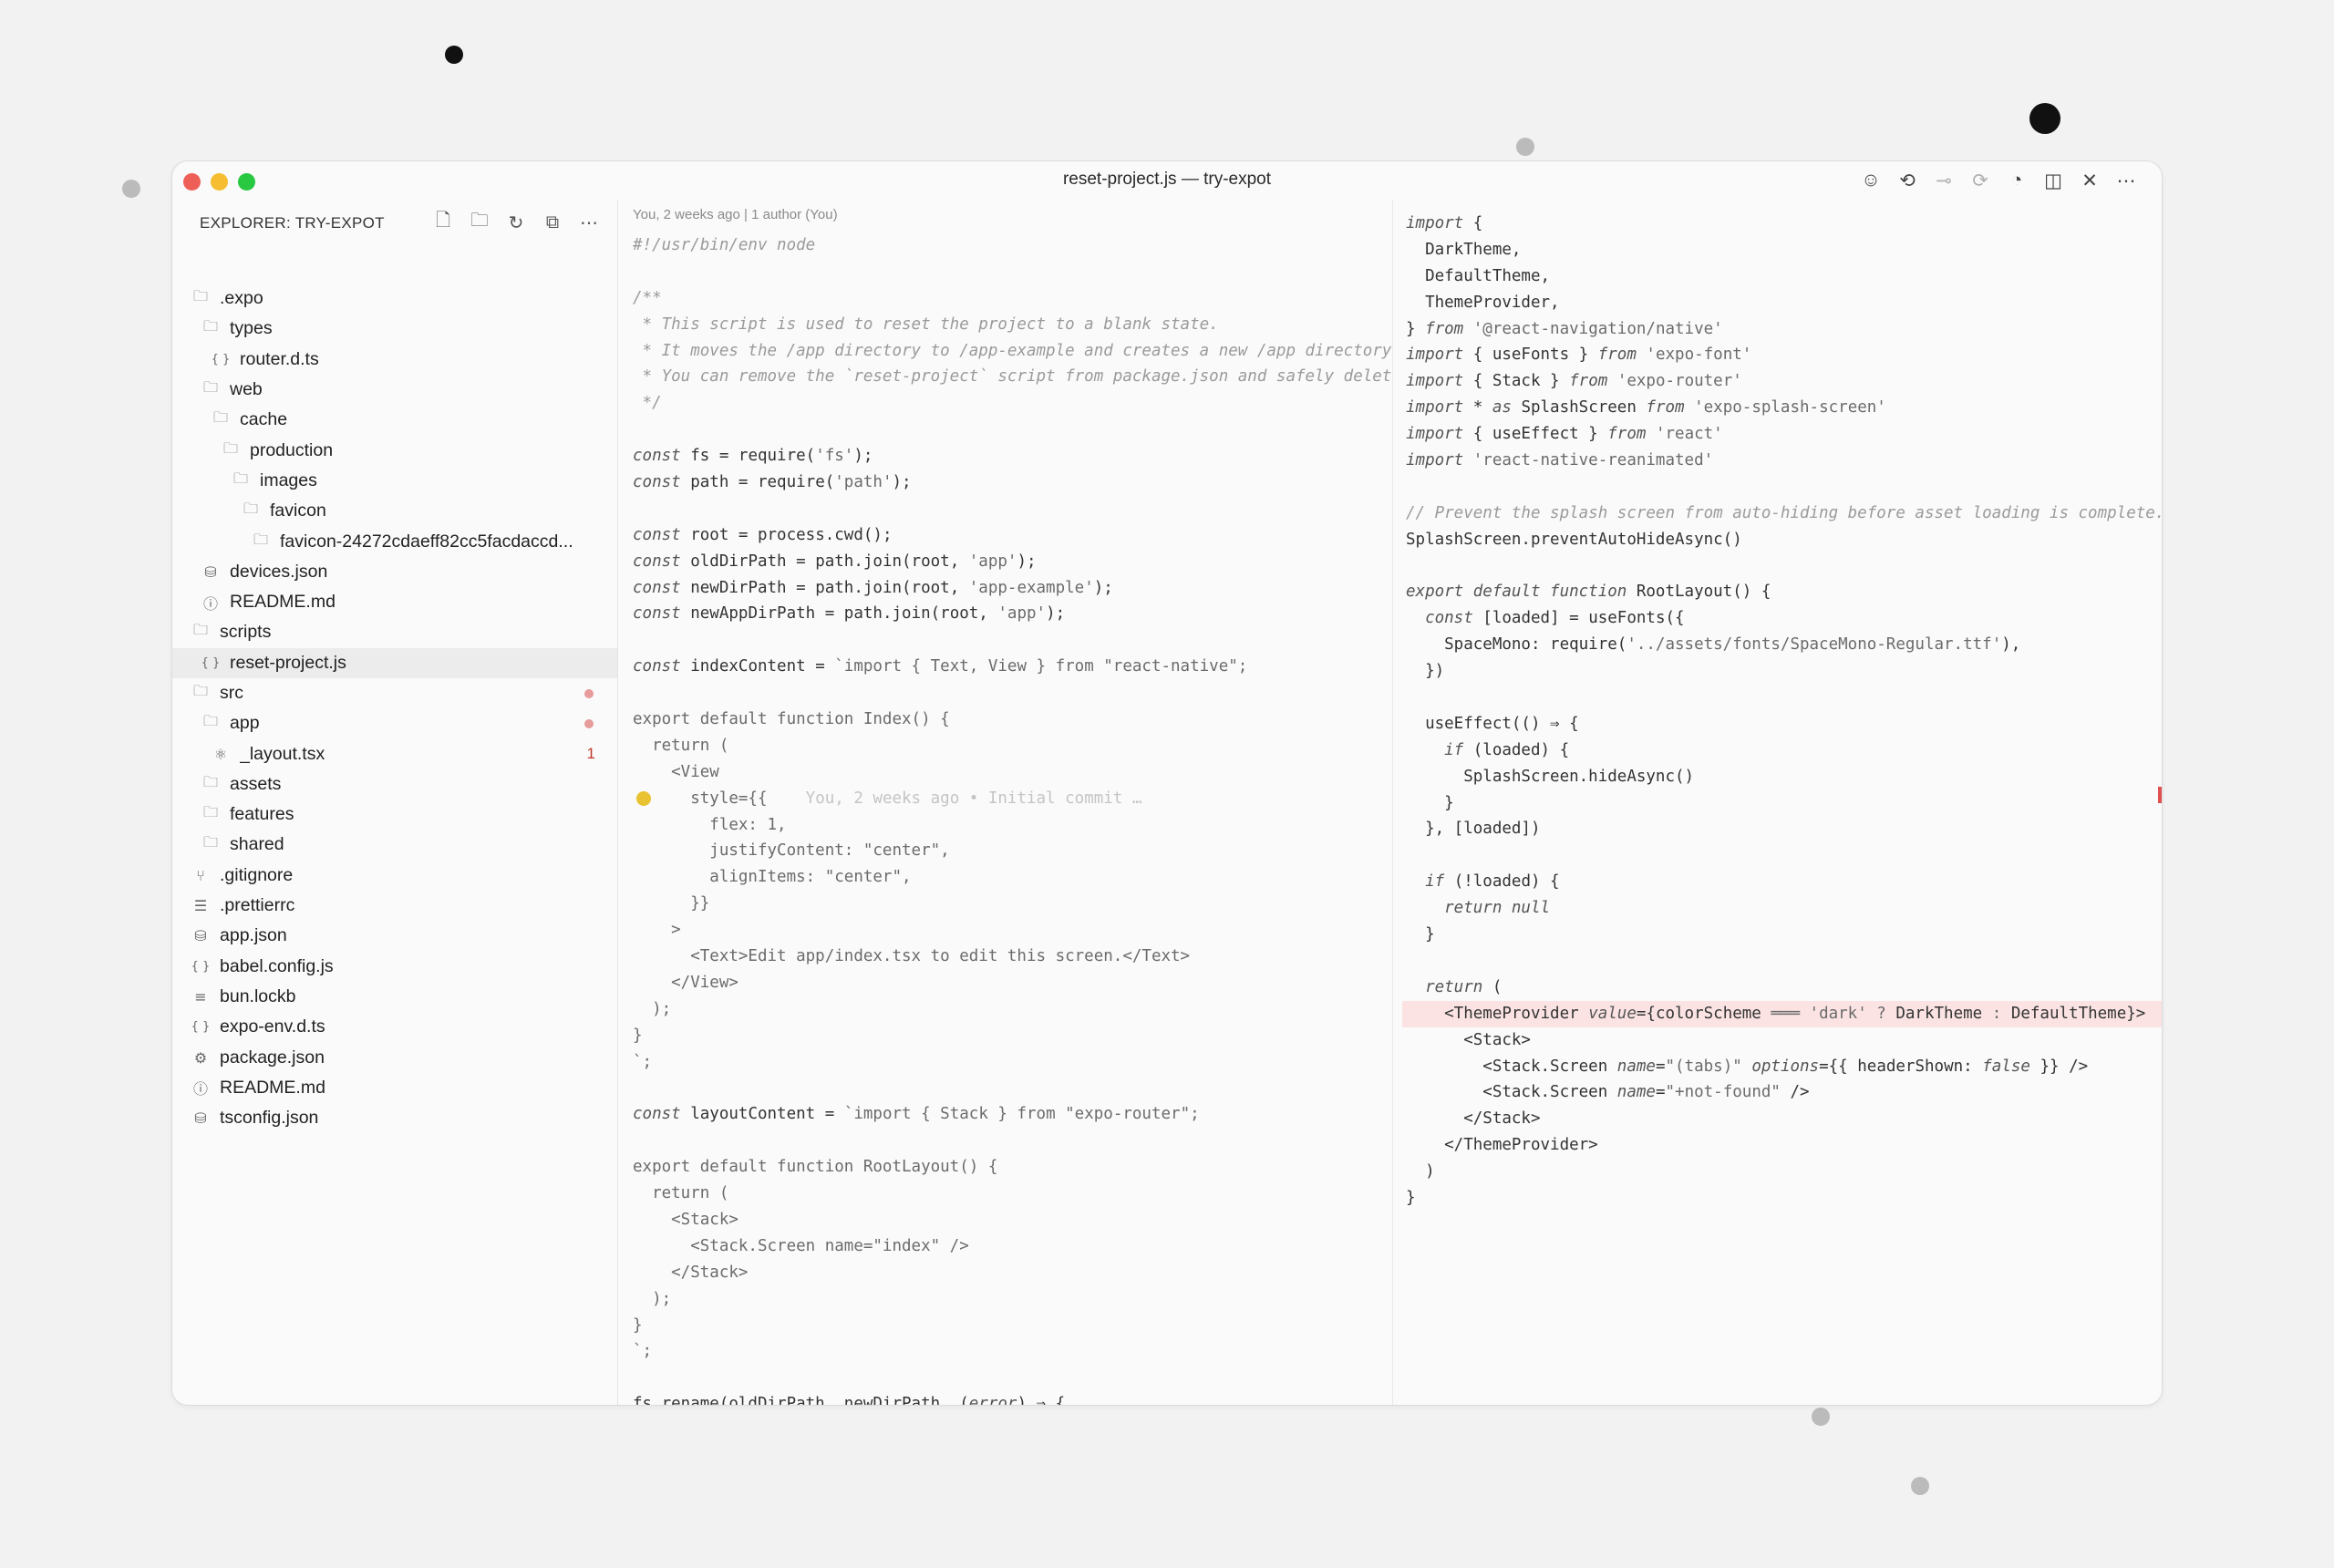 Image resolution: width=2334 pixels, height=1568 pixels. Describe the element at coordinates (1517, 645) in the screenshot. I see `code-token: SpaceMono: require(` at that location.